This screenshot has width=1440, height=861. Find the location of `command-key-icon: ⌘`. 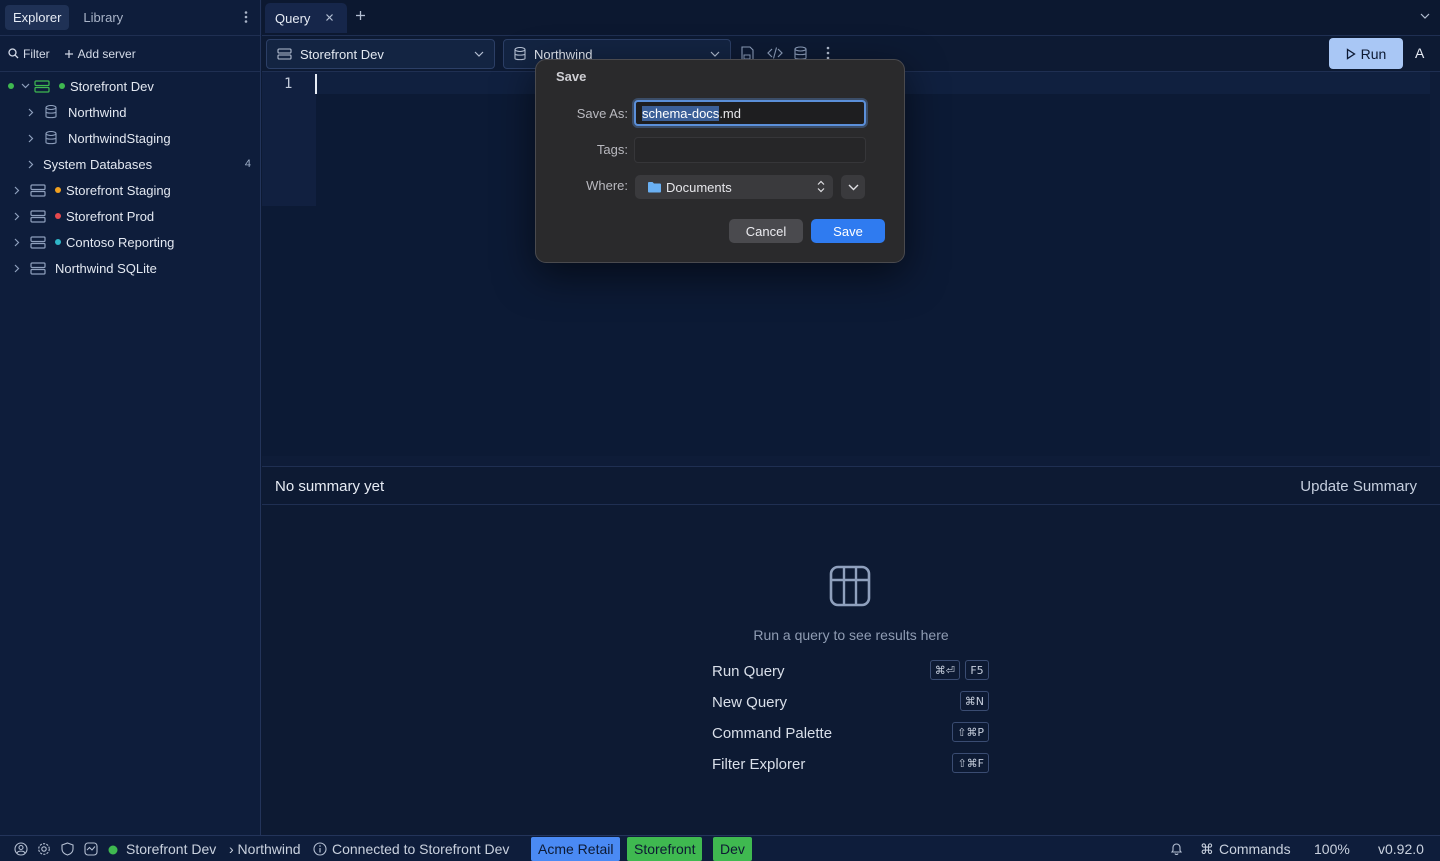

command-key-icon: ⌘ is located at coordinates (1207, 849).